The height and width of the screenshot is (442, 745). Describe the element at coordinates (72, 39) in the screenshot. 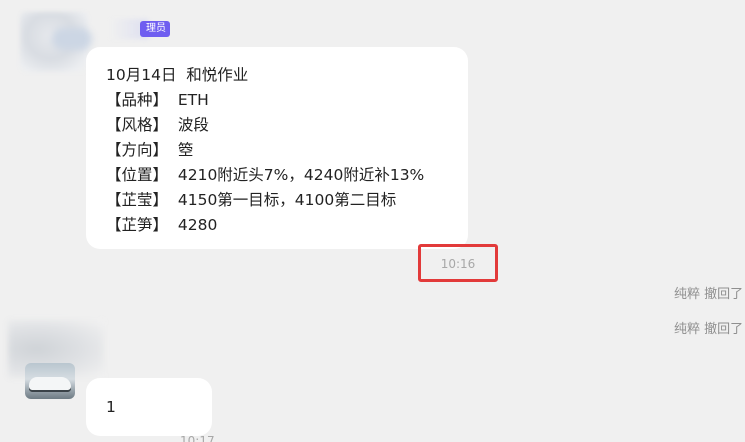

I see `avatar-blur` at that location.